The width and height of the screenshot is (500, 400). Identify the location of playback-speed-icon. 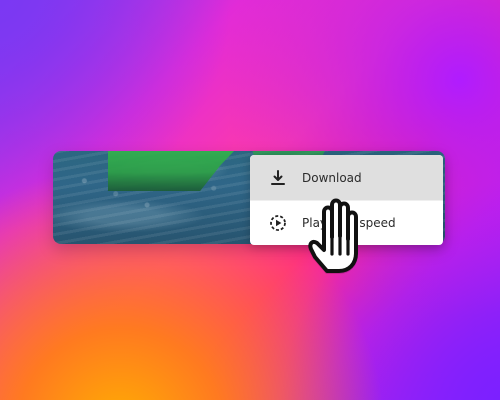
(278, 223).